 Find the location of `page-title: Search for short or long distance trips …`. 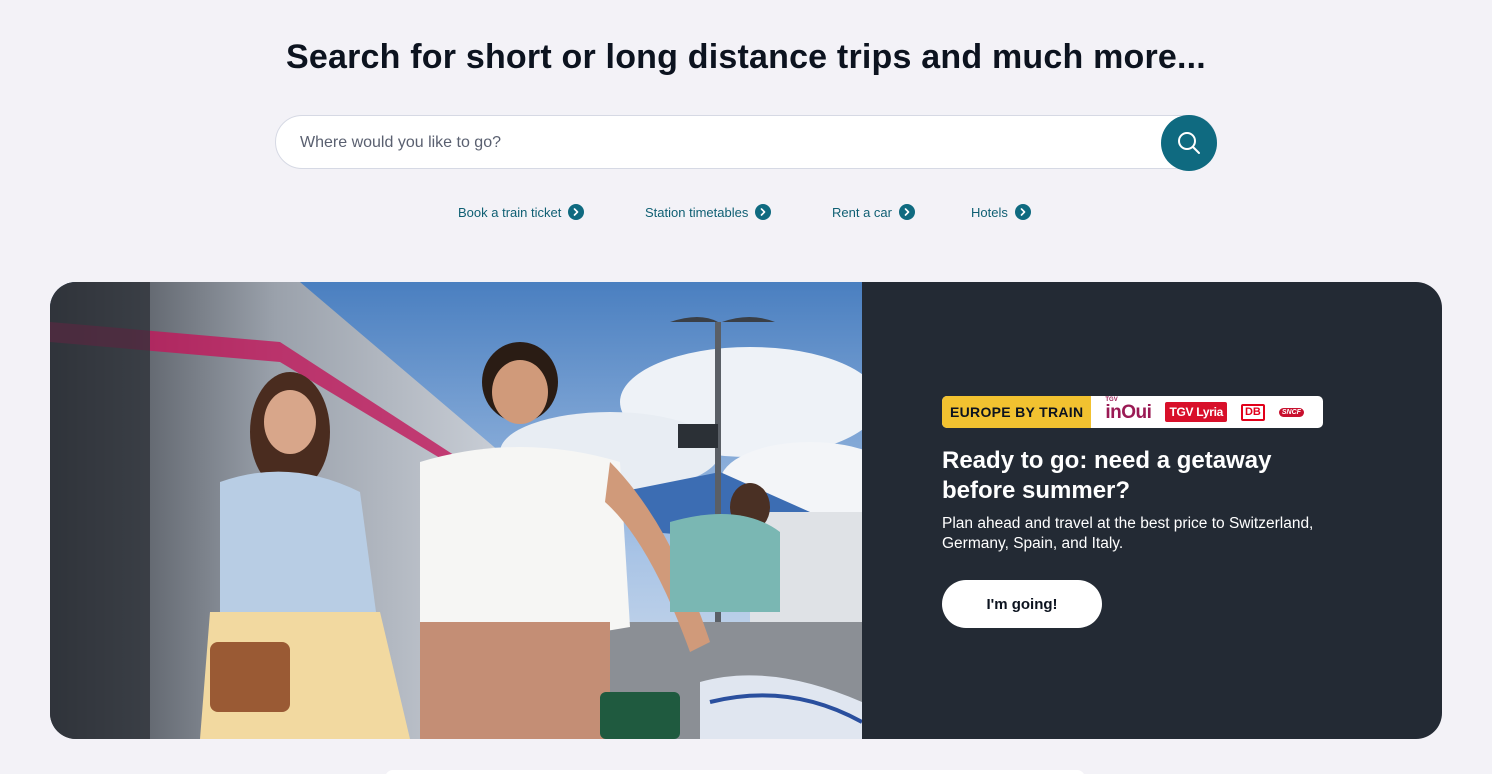

page-title: Search for short or long distance trips … is located at coordinates (746, 57).